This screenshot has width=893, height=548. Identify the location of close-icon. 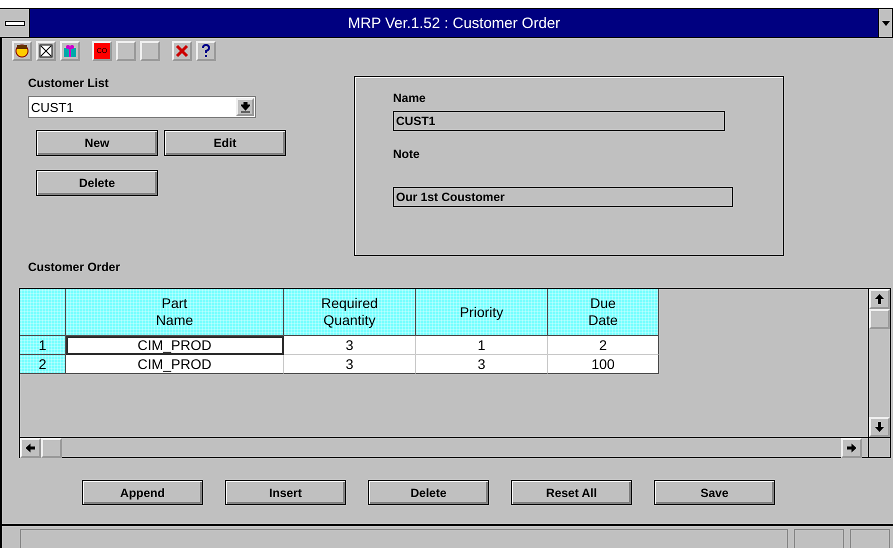
(182, 51).